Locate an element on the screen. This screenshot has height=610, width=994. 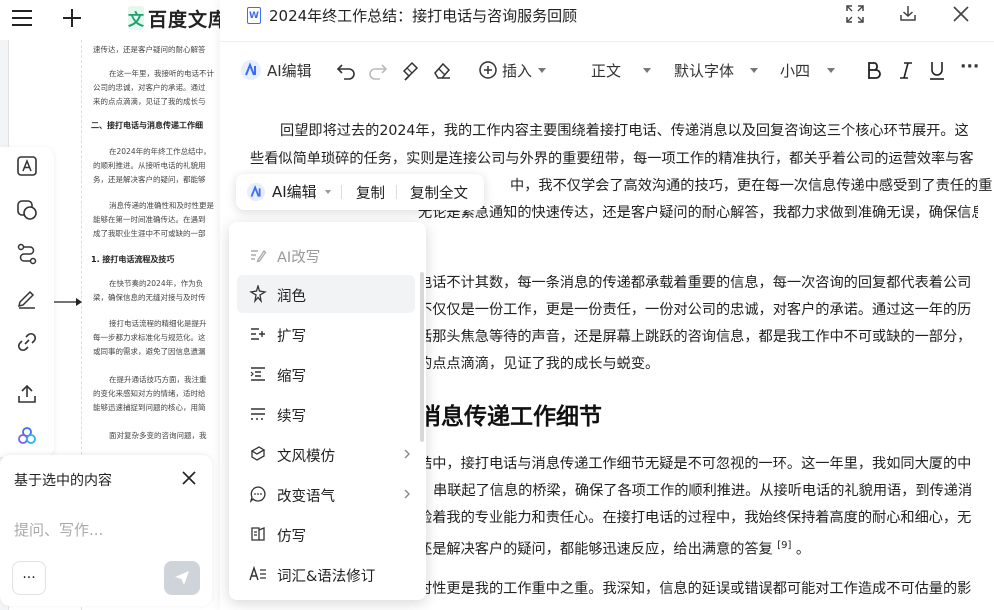
menu-item-polish: 润色 is located at coordinates (326, 294).